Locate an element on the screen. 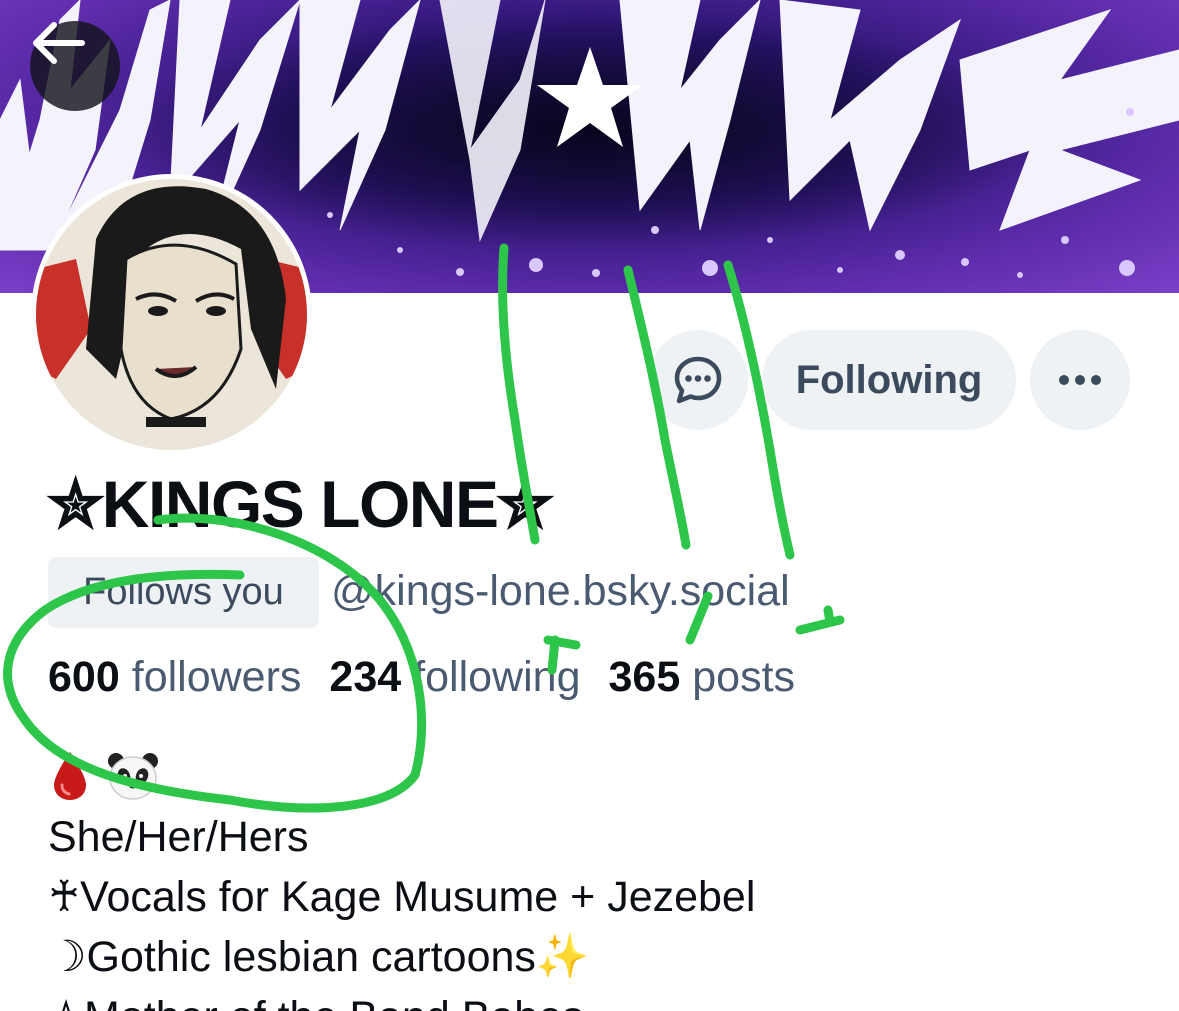  following-stat: 234 following is located at coordinates (454, 677).